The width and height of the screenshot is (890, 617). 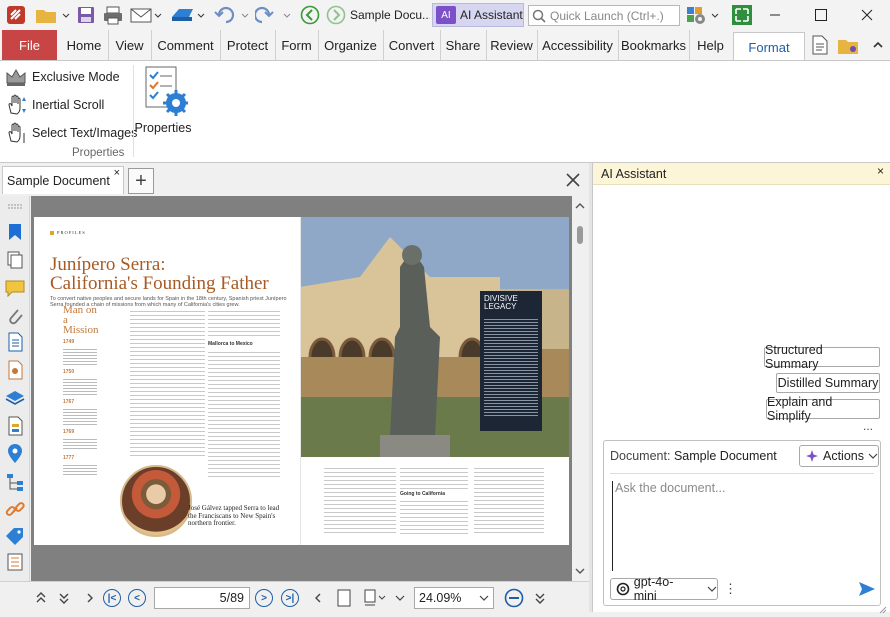 What do you see at coordinates (580, 235) in the screenshot?
I see `scroll-thumb` at bounding box center [580, 235].